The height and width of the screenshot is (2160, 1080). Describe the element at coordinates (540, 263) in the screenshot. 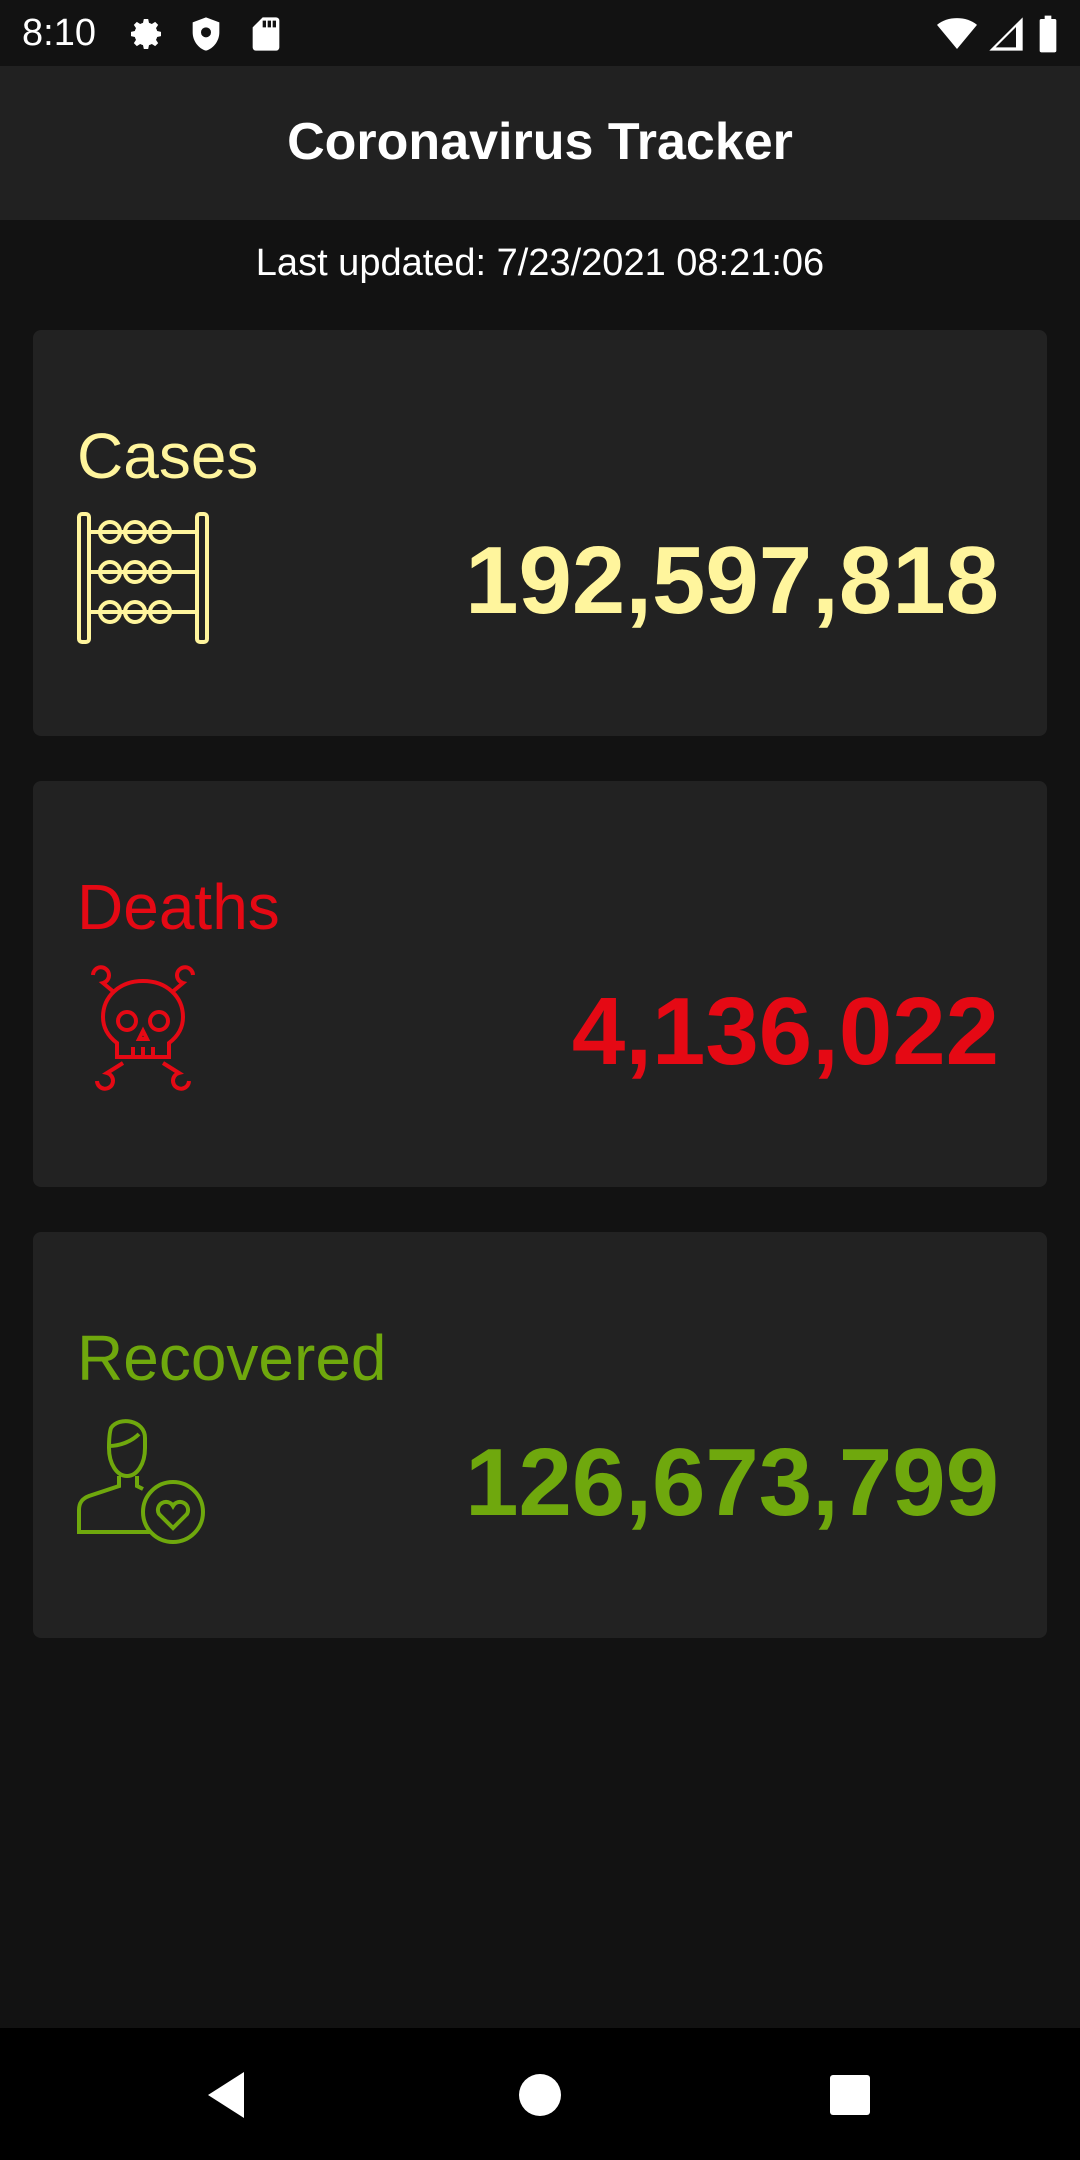

I see `last-updated-text: Last updated: 7/23/2021 08:21:06` at that location.